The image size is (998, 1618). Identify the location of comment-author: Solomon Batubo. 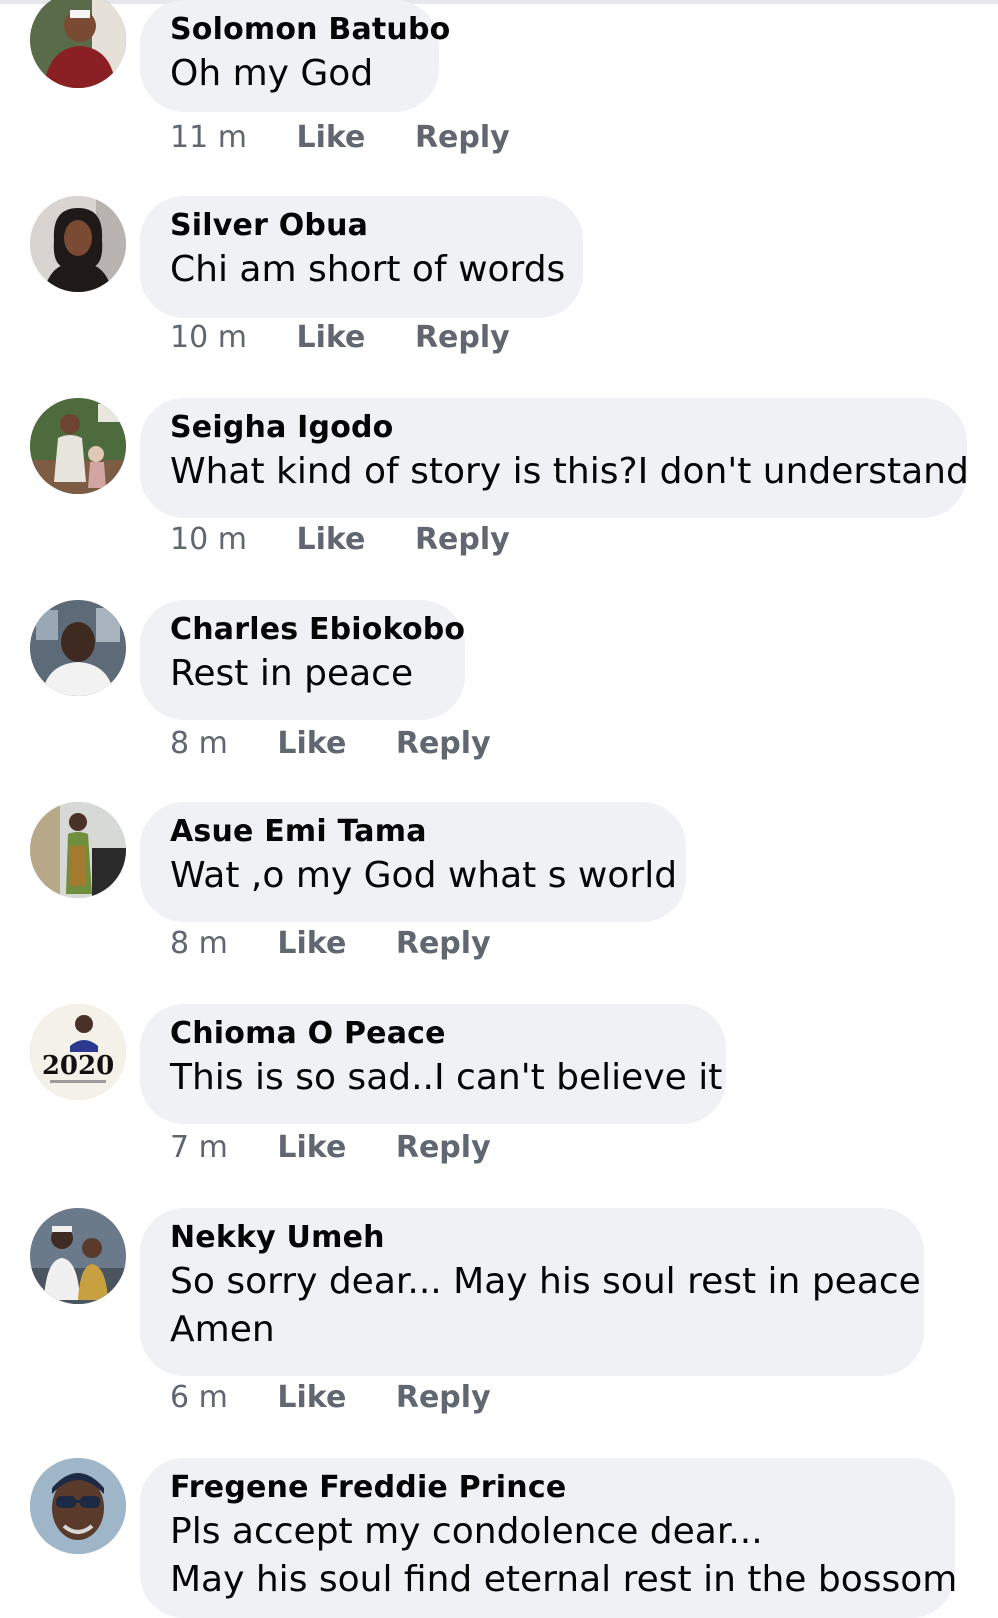
(310, 30).